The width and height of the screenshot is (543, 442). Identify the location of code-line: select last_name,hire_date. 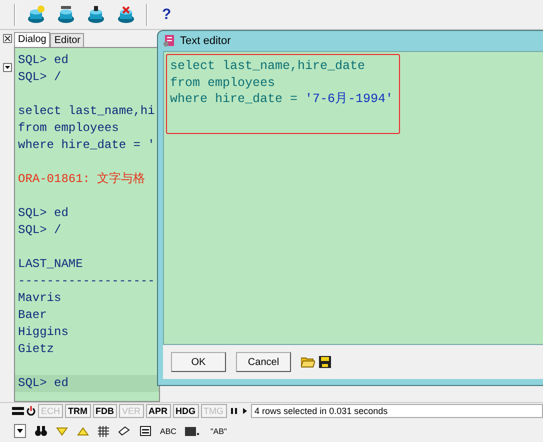
(268, 66).